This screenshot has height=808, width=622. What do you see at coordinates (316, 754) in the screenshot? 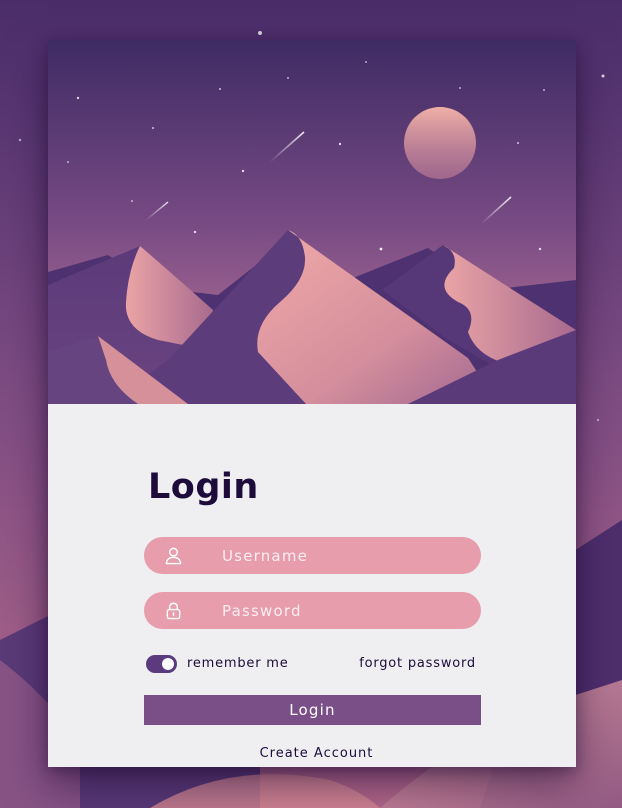
I see `create-account-link: Create Account` at bounding box center [316, 754].